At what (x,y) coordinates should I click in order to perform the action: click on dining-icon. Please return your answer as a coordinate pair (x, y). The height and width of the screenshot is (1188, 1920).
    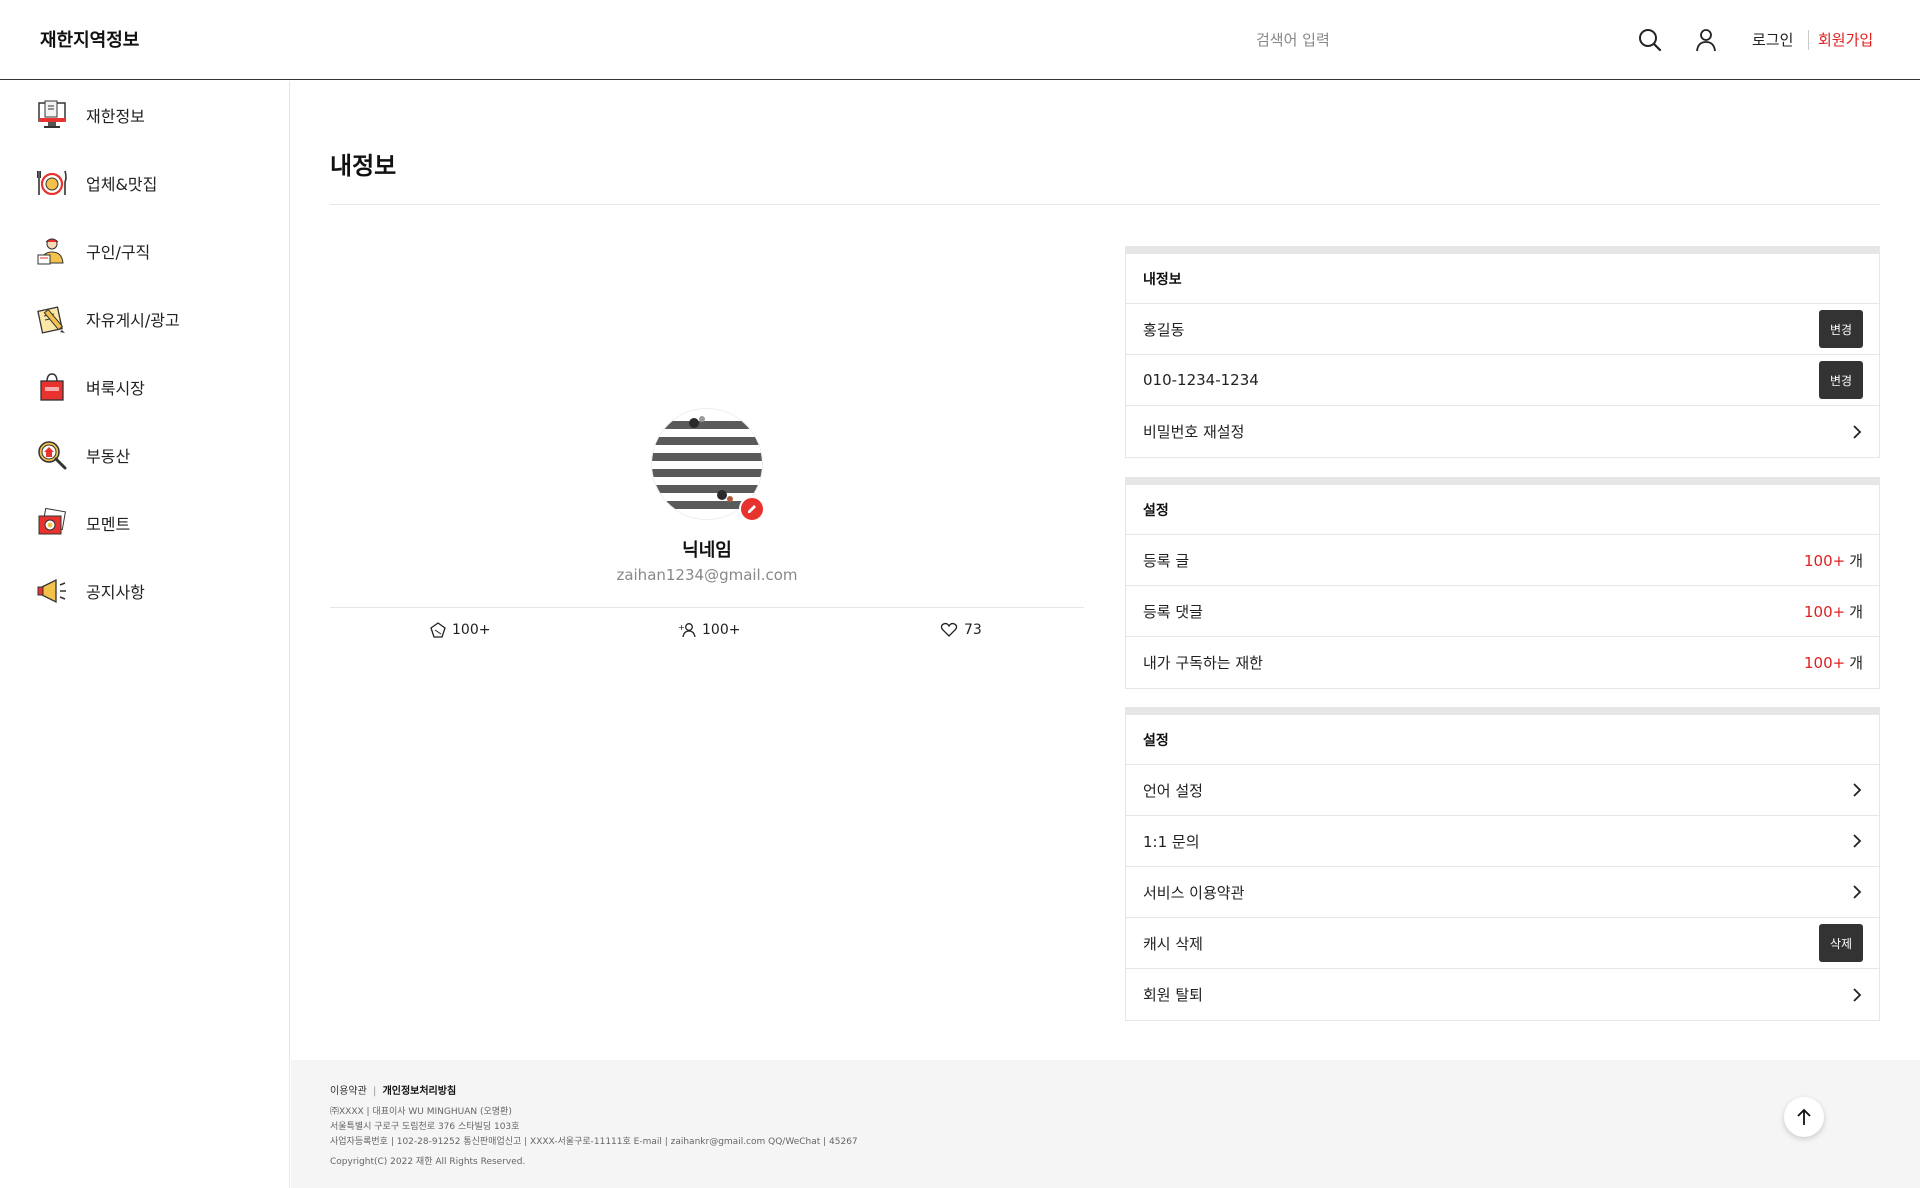
    Looking at the image, I should click on (52, 183).